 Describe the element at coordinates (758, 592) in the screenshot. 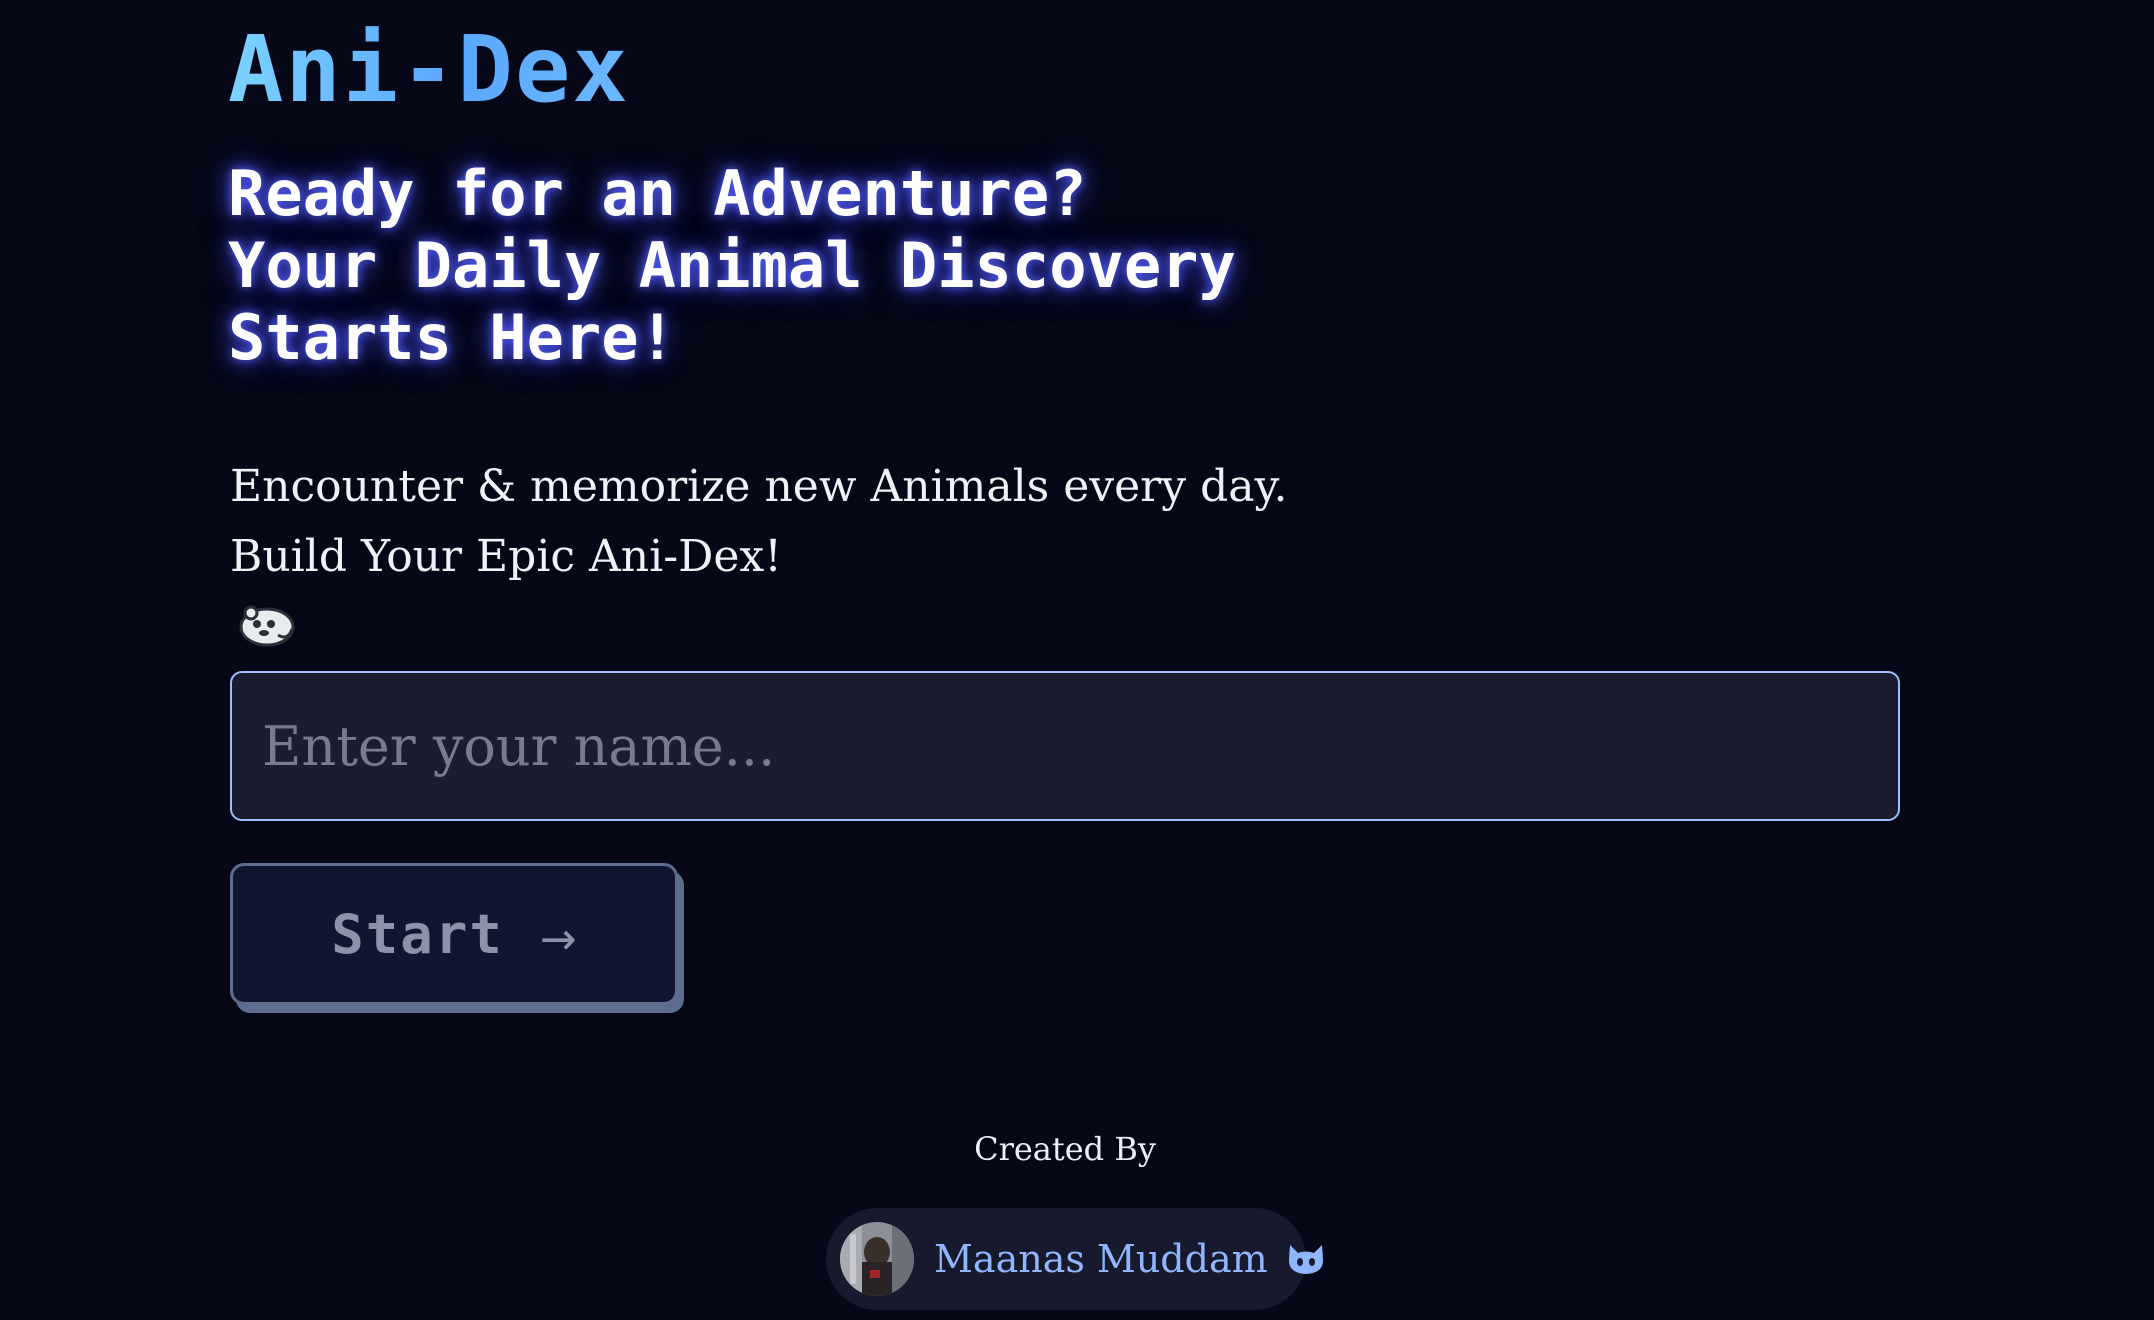

I see `intro-line-2-wrapper: Build Your Epic Ani-Dex!` at that location.